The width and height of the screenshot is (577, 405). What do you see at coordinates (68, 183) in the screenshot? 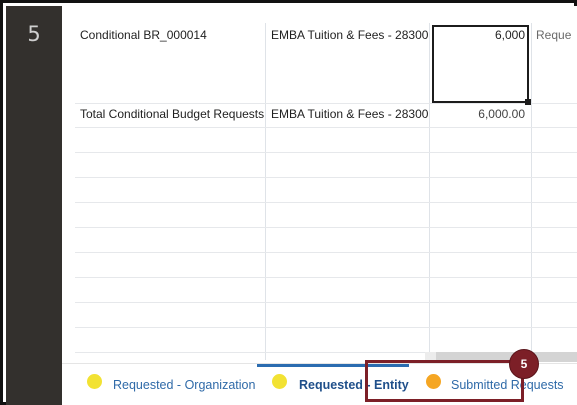
I see `grid-left-gutter` at bounding box center [68, 183].